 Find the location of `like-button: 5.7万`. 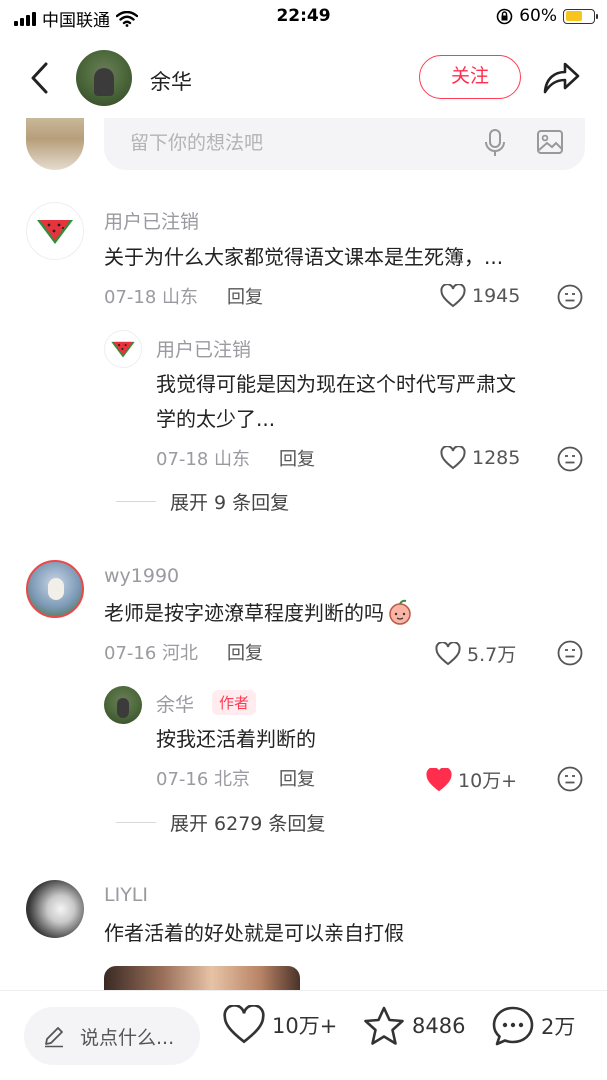

like-button: 5.7万 is located at coordinates (475, 653).